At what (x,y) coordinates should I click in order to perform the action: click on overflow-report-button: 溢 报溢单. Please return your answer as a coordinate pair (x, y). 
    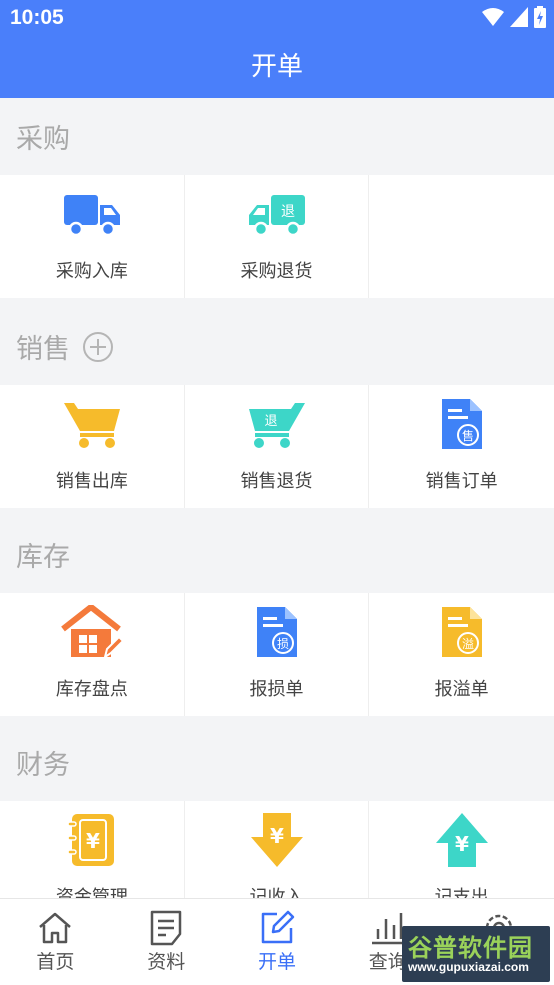
    Looking at the image, I should click on (461, 654).